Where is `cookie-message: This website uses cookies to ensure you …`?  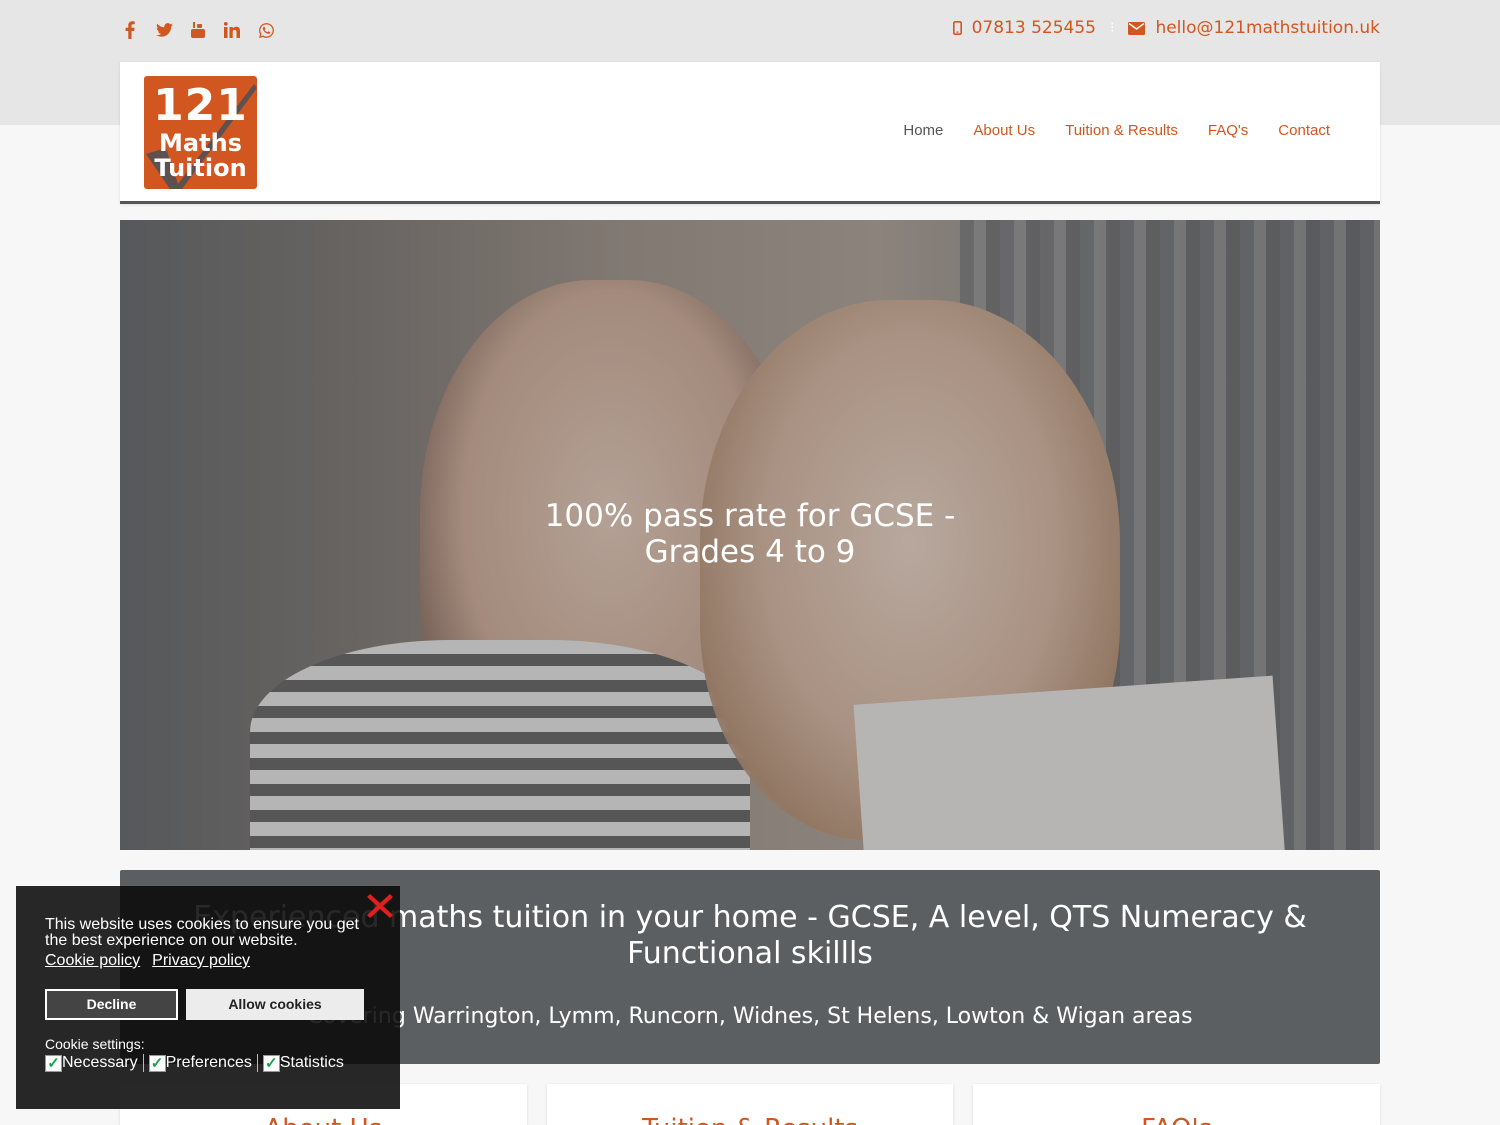 cookie-message: This website uses cookies to ensure you … is located at coordinates (202, 932).